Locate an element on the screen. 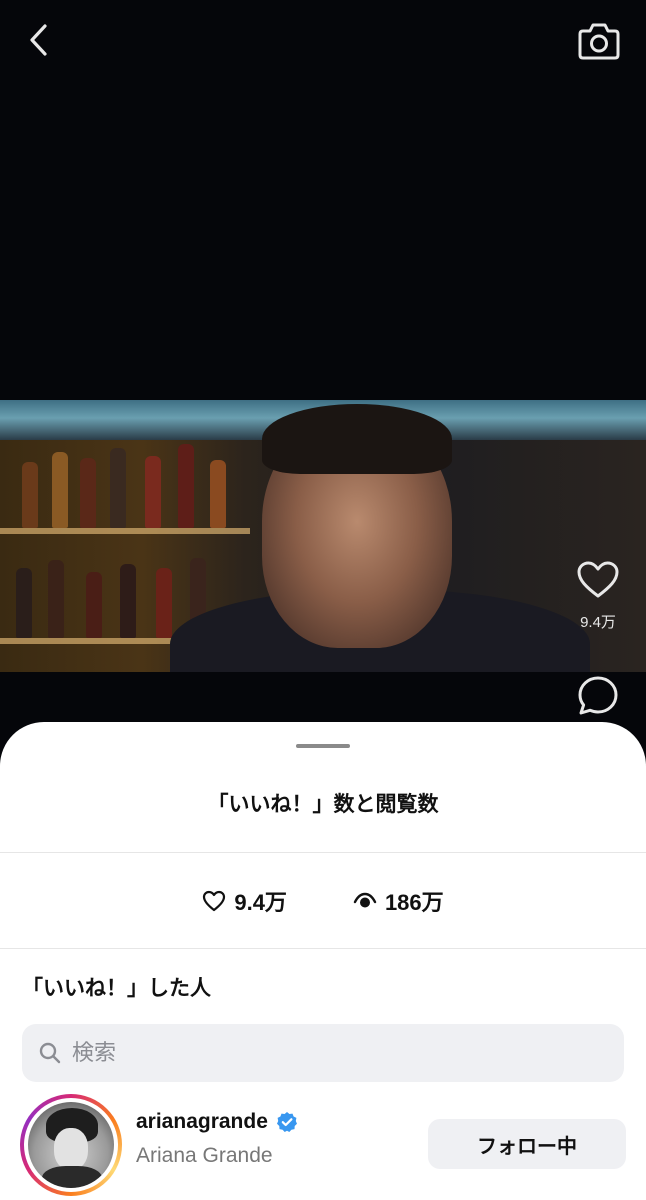 The image size is (646, 1200). avatar is located at coordinates (71, 1145).